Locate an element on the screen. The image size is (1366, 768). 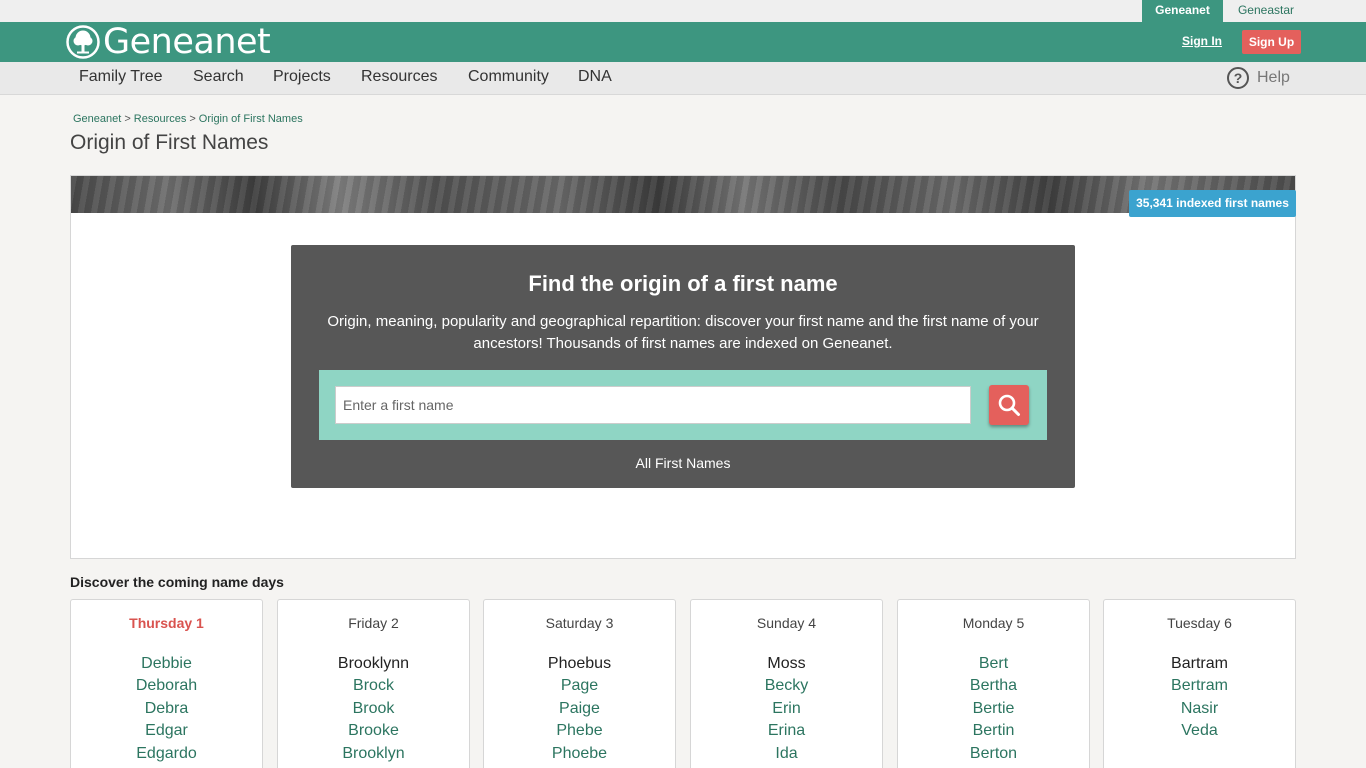
name-link: Nasir is located at coordinates (1199, 709).